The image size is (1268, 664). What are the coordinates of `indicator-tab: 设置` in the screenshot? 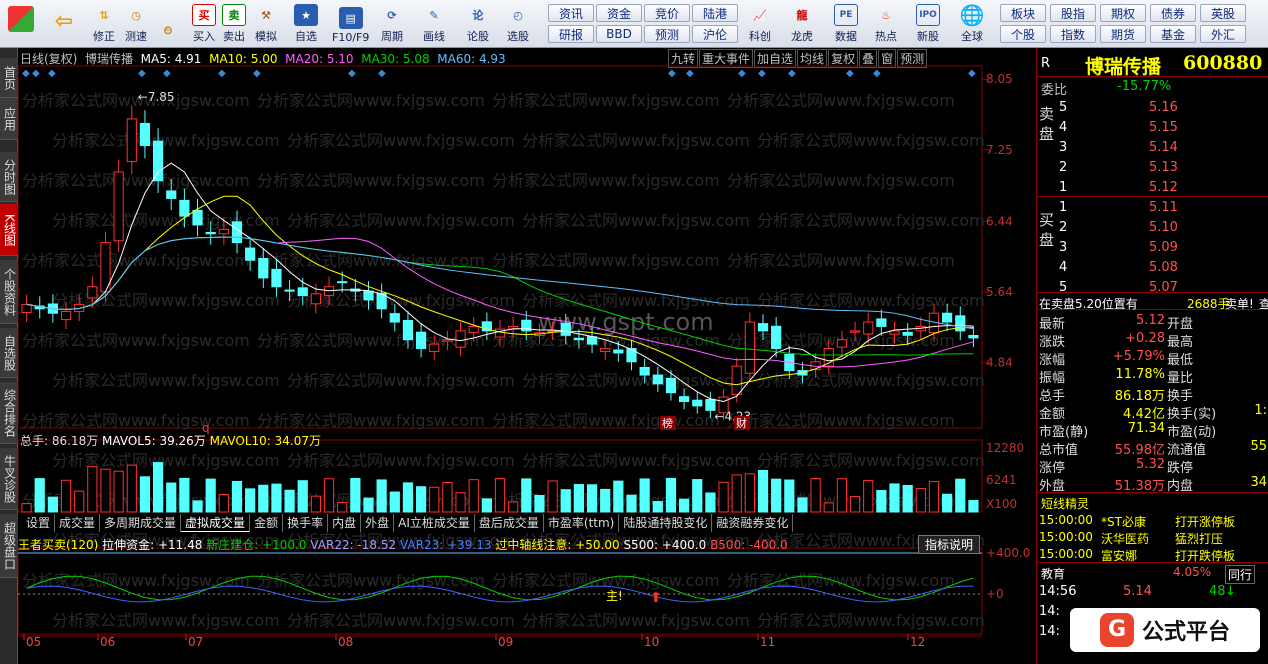 It's located at (39, 523).